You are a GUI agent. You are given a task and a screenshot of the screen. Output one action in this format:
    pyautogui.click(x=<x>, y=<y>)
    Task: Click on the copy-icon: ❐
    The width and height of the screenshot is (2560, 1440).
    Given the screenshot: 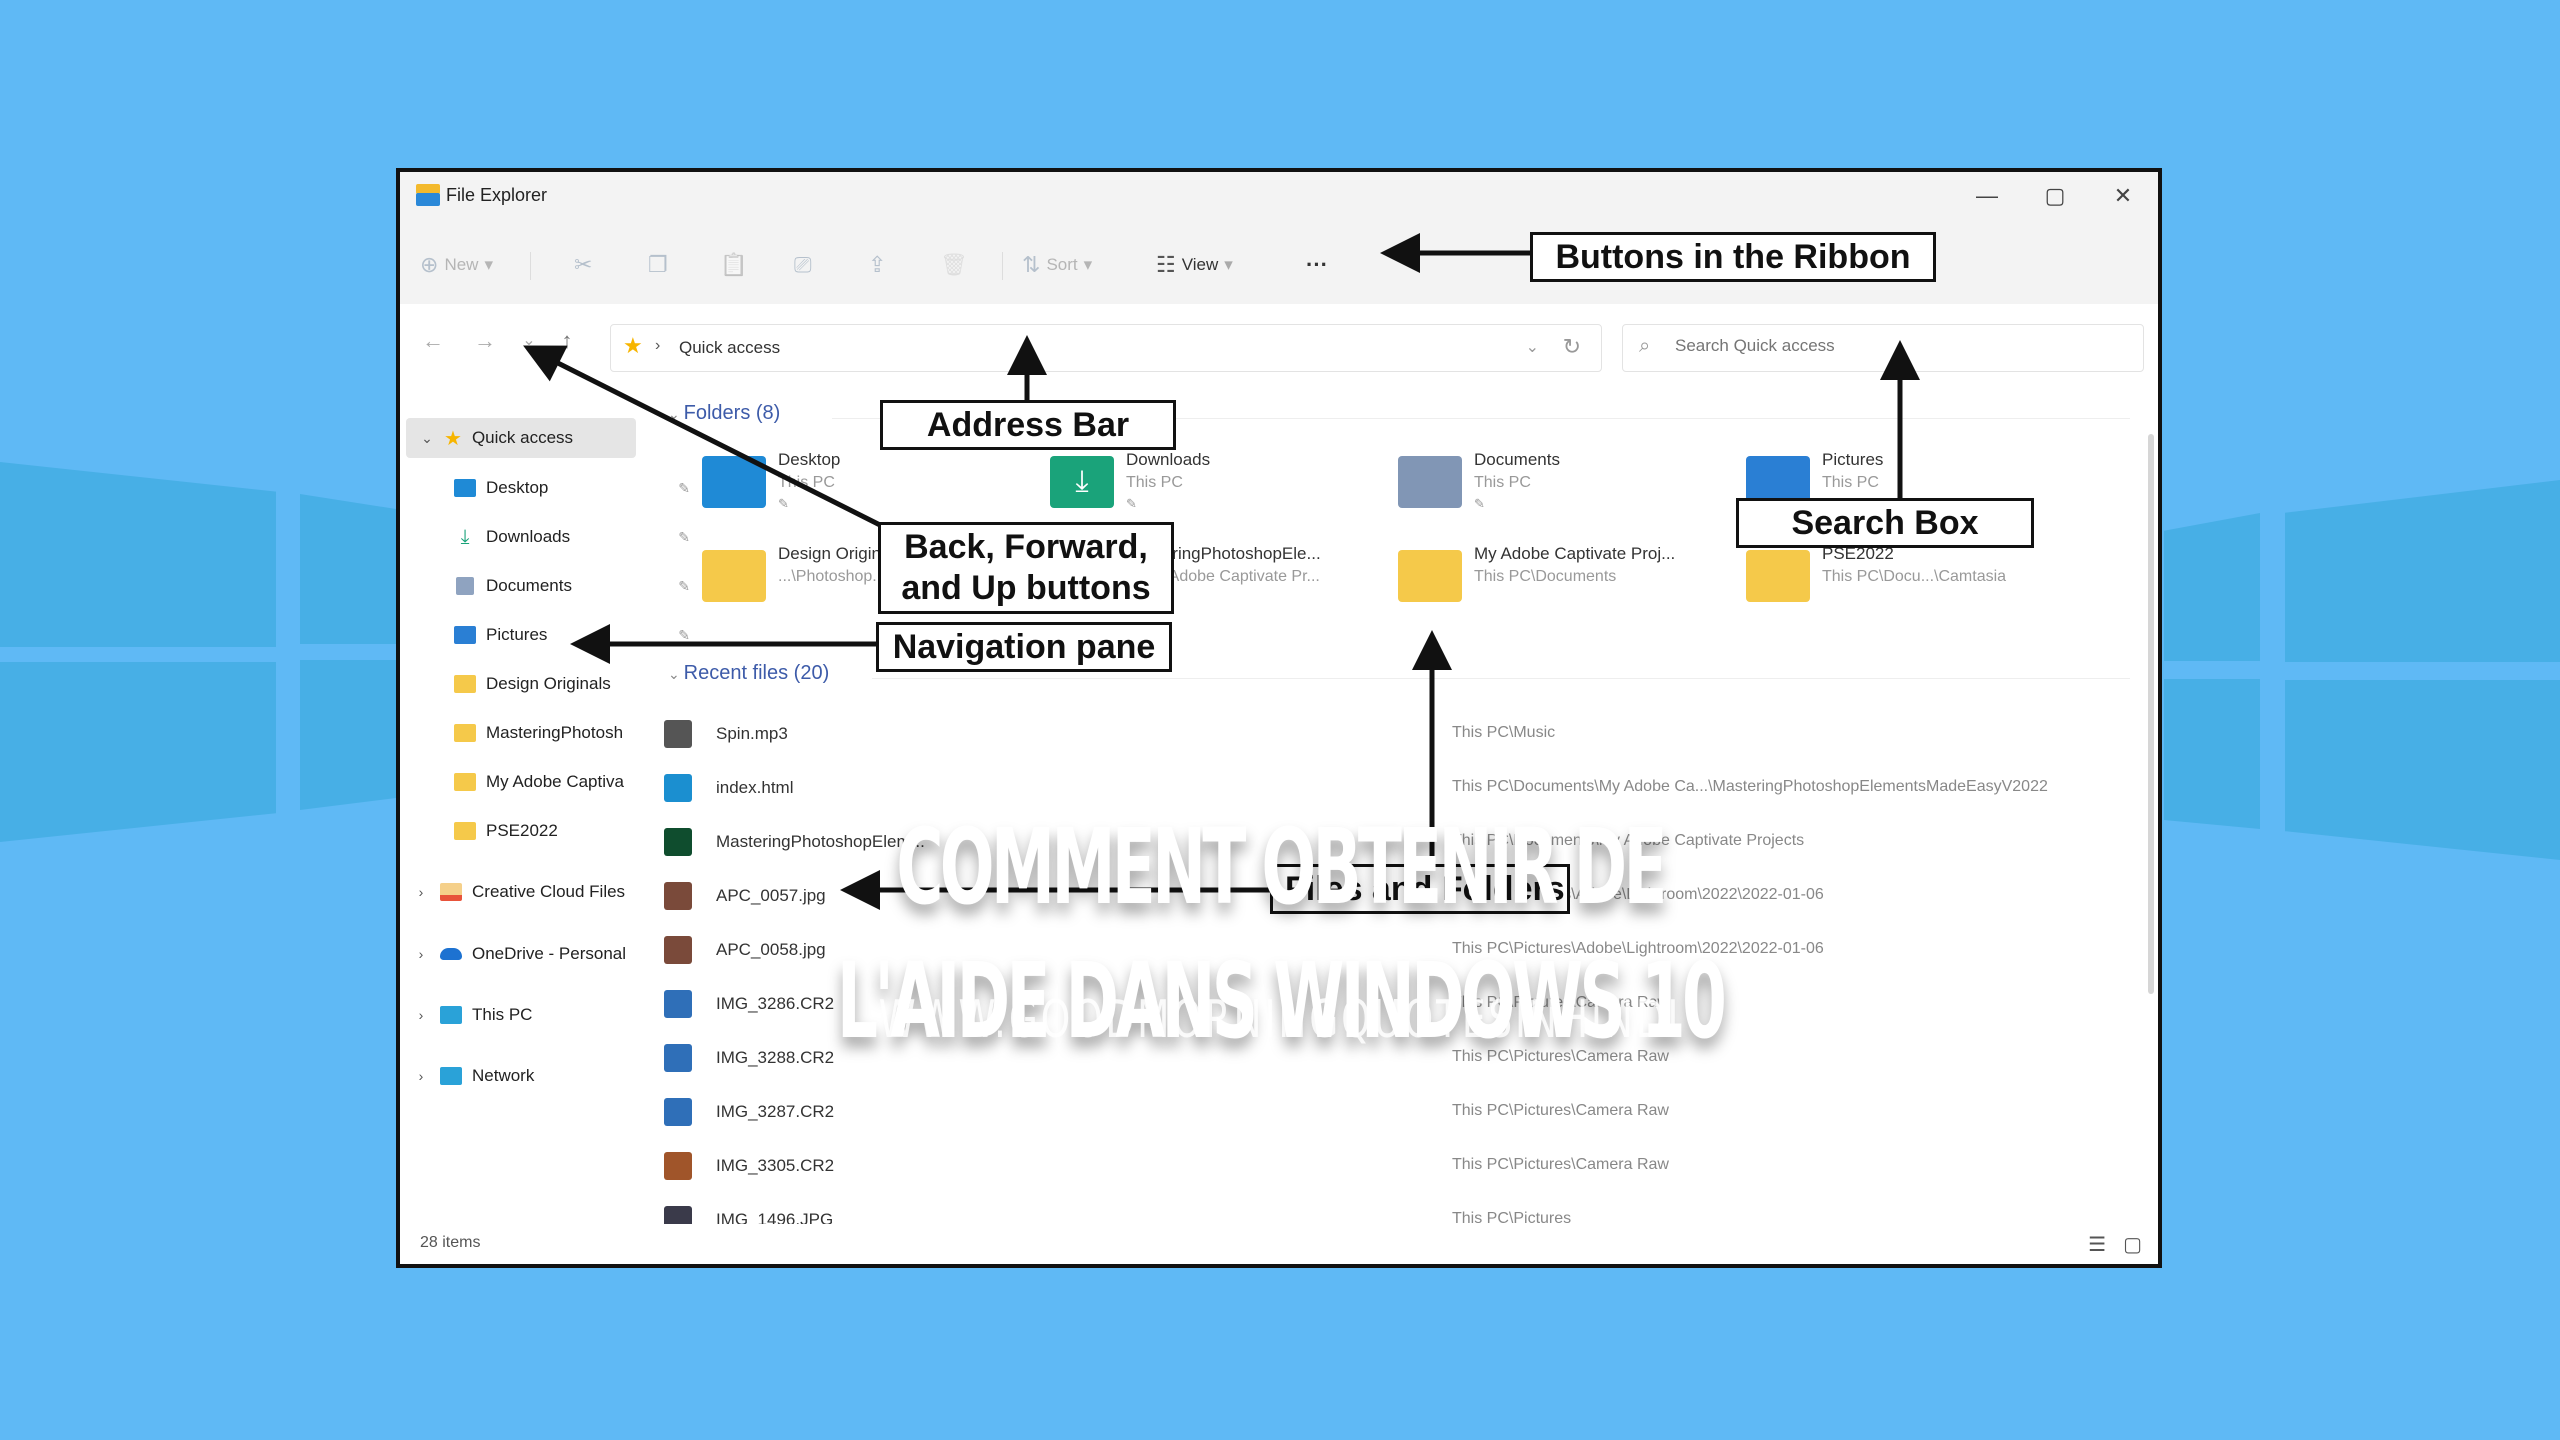 What is the action you would take?
    pyautogui.click(x=658, y=264)
    